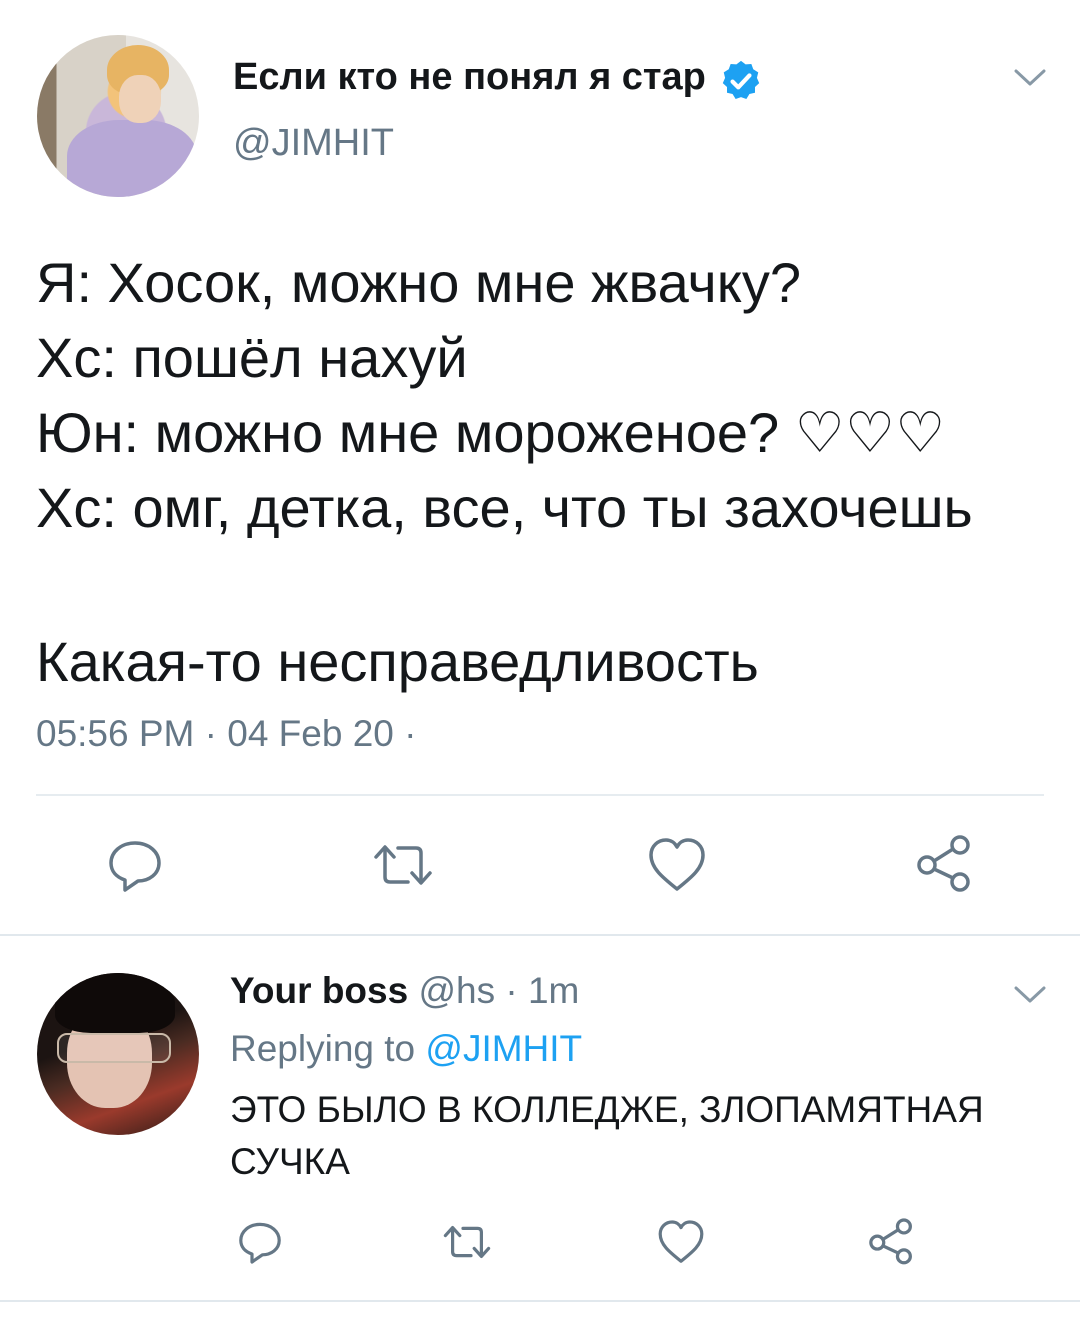 The height and width of the screenshot is (1324, 1080). I want to click on reply-author-handle: @hs, so click(456, 990).